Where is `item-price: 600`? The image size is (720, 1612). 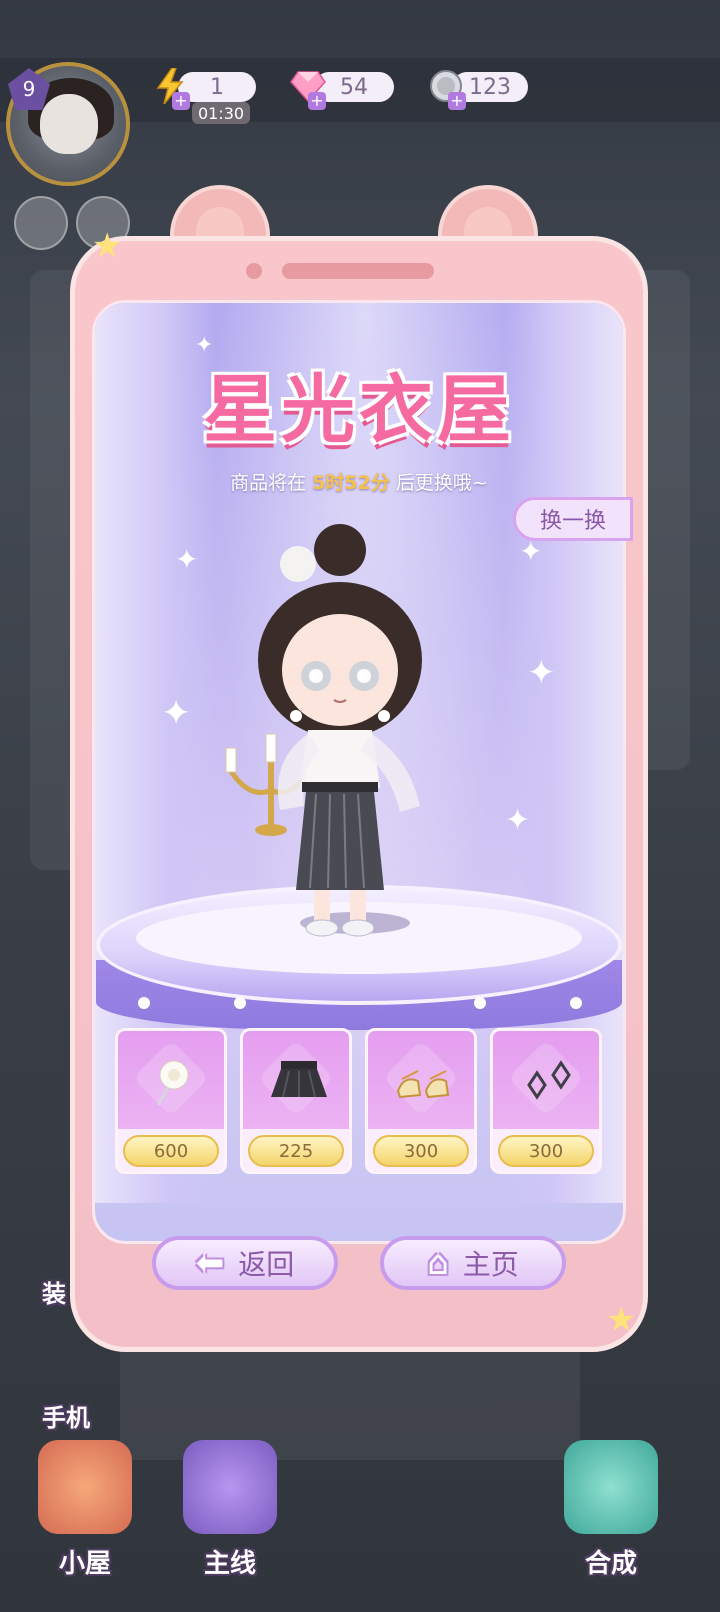
item-price: 600 is located at coordinates (171, 1151).